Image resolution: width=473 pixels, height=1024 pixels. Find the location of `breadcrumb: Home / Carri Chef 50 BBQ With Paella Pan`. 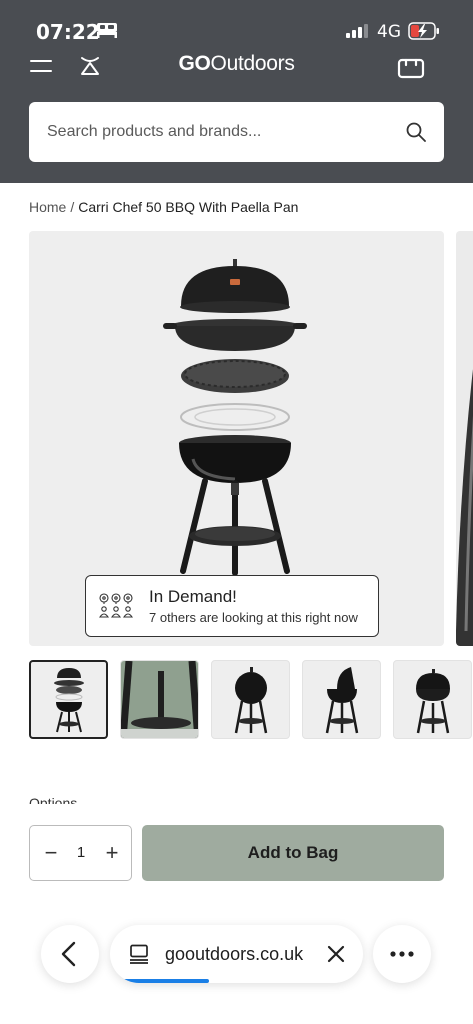

breadcrumb: Home / Carri Chef 50 BBQ With Paella Pan is located at coordinates (163, 207).